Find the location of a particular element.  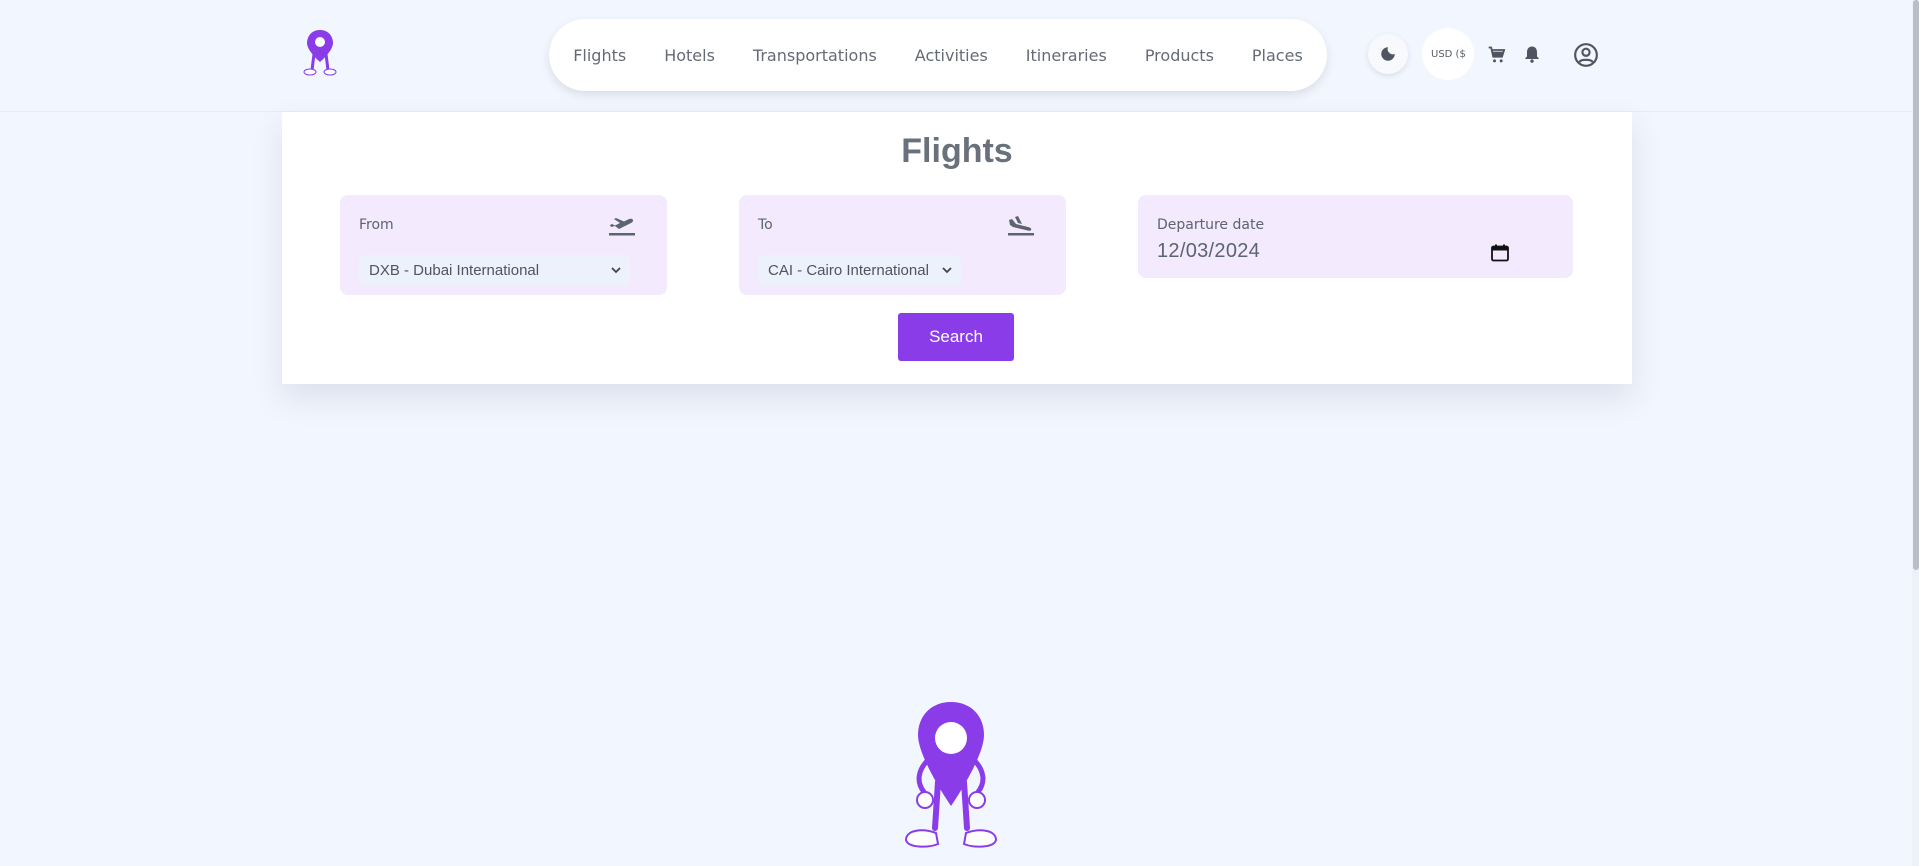

nav-hotels: Hotels is located at coordinates (689, 55).